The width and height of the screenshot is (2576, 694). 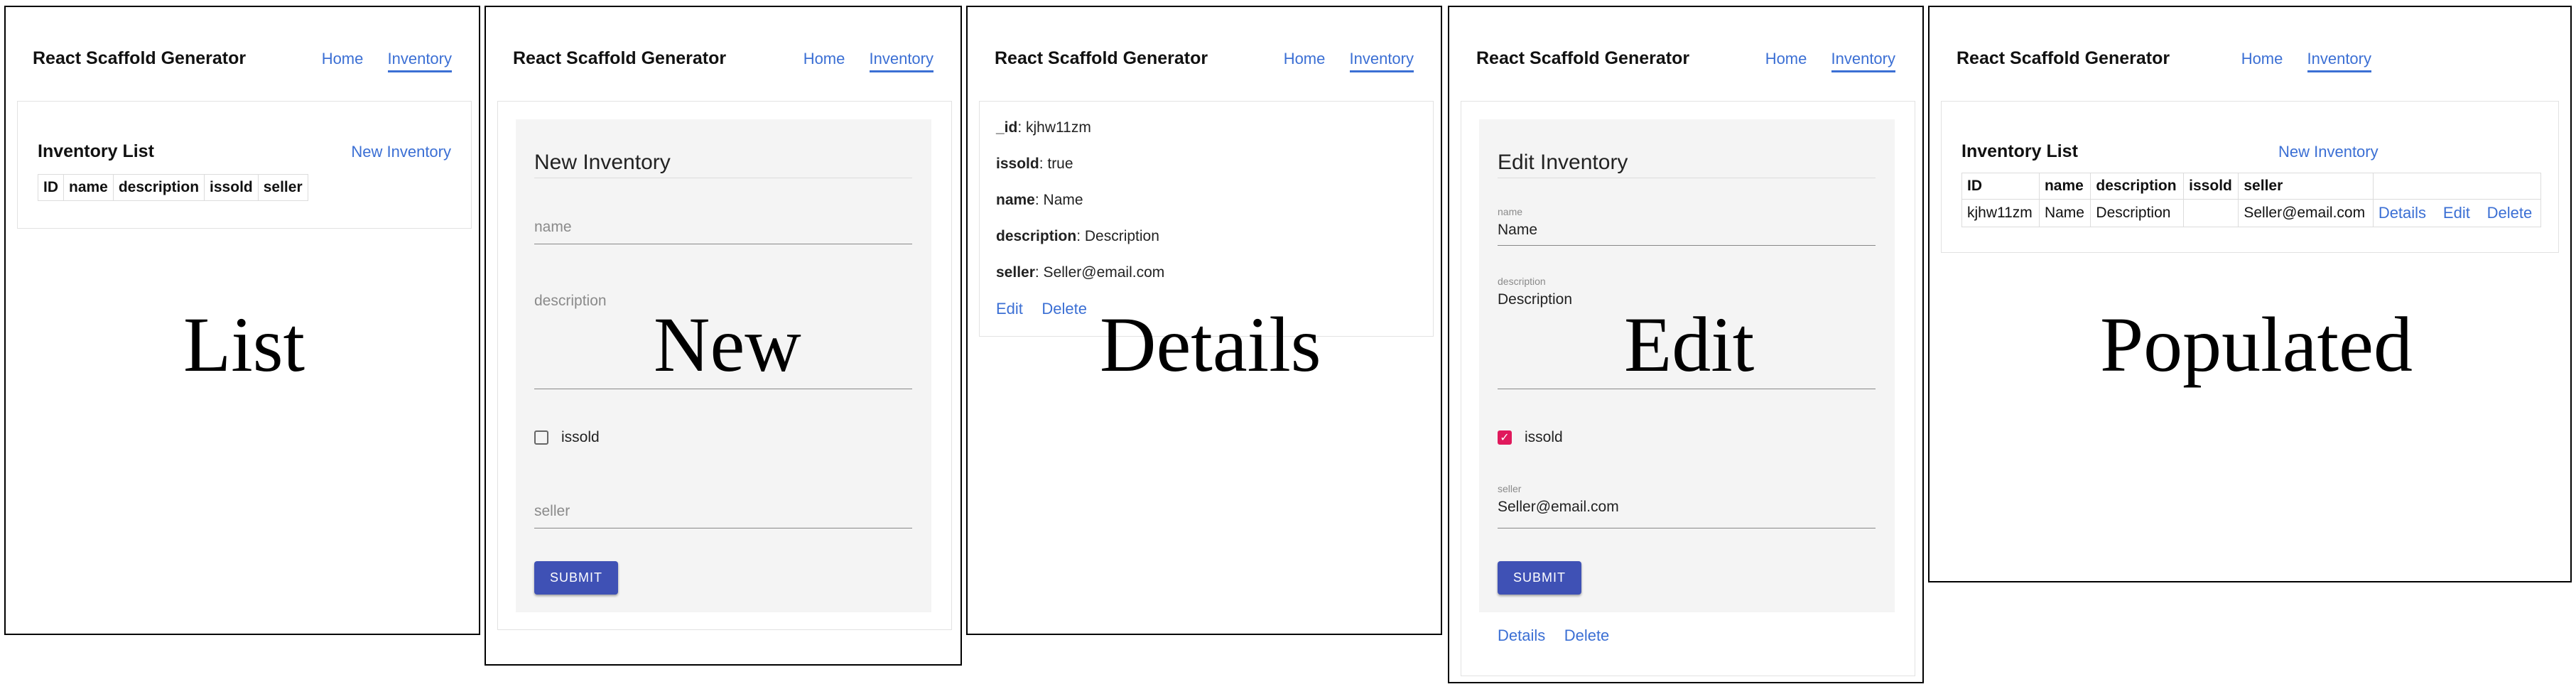 What do you see at coordinates (1521, 635) in the screenshot?
I see `details-link: Details` at bounding box center [1521, 635].